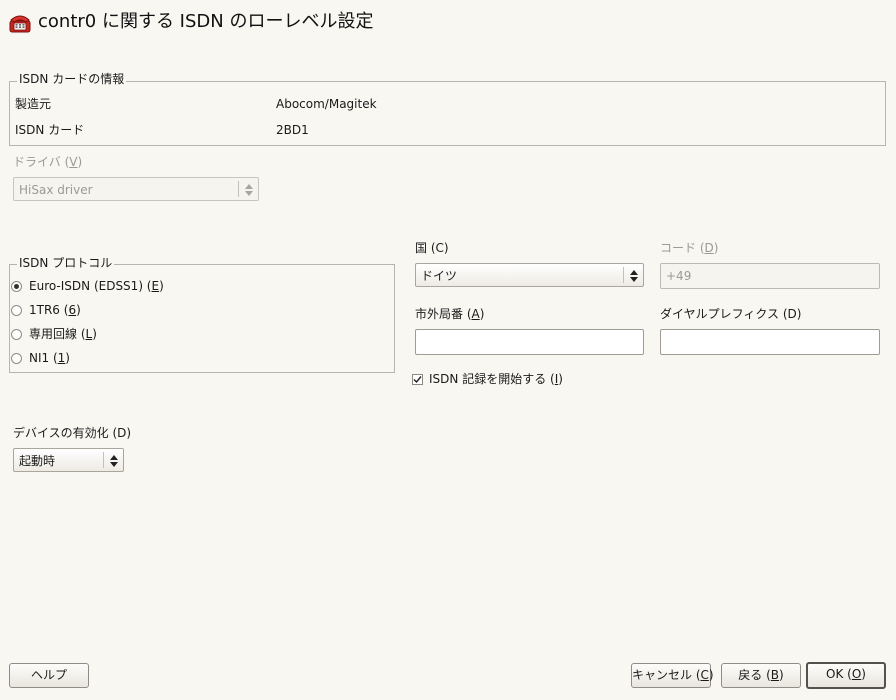  I want to click on isdn-log-label: ISDN 記録を開始する (I), so click(496, 379).